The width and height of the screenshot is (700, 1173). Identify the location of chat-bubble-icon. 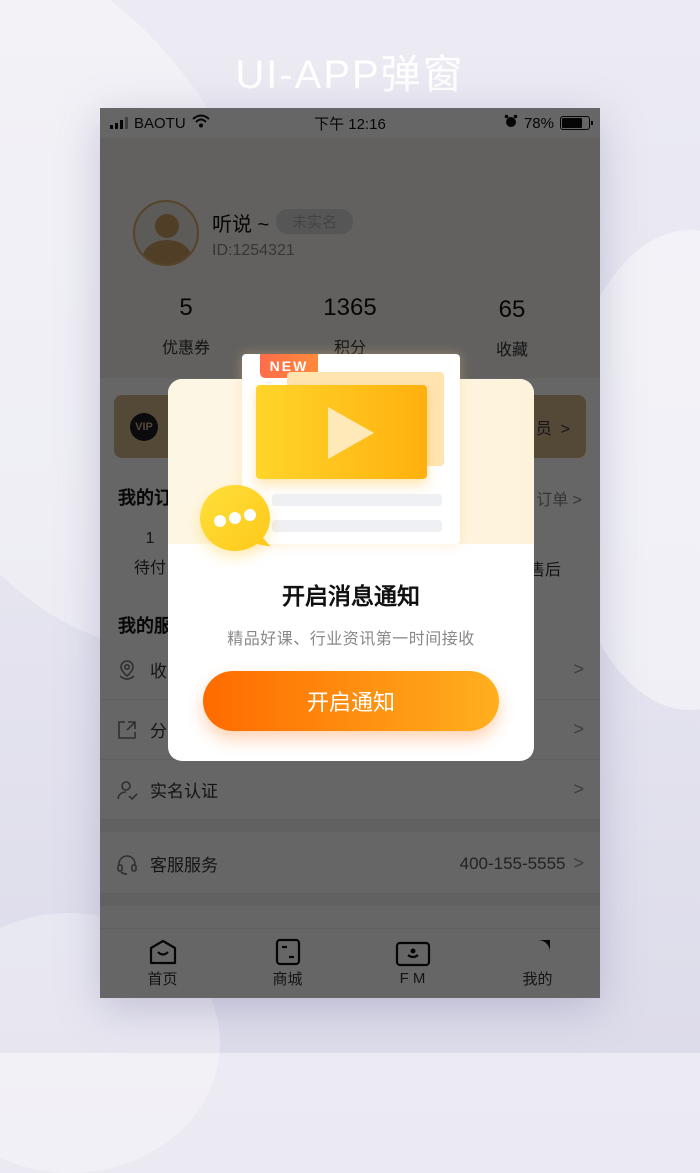
(237, 518).